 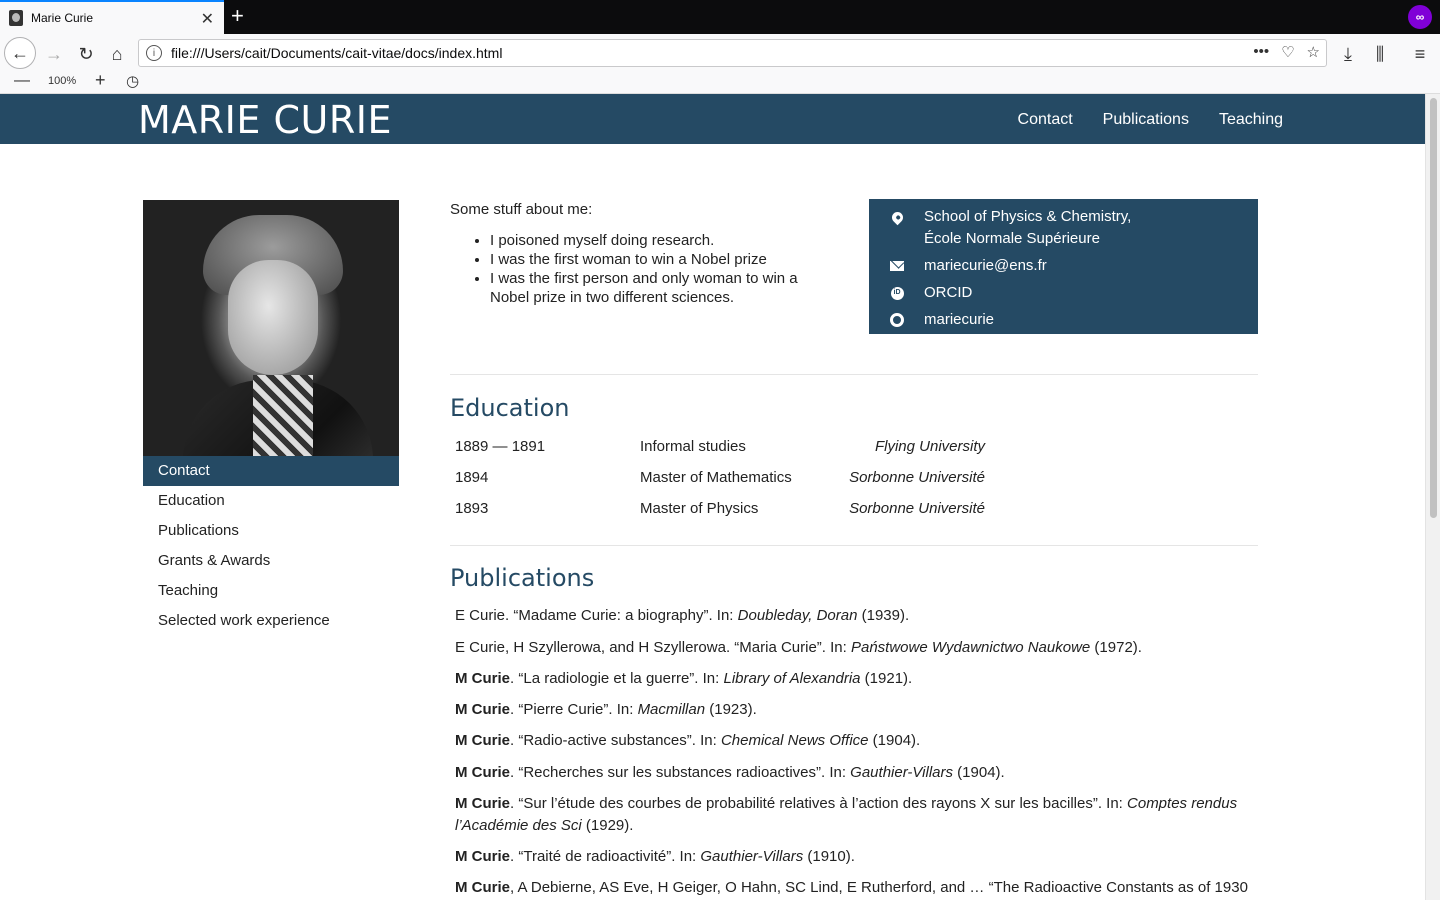 I want to click on education-date: 1893, so click(x=472, y=508).